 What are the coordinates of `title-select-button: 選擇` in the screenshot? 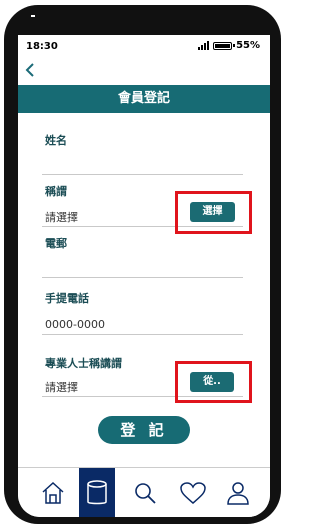 It's located at (212, 212).